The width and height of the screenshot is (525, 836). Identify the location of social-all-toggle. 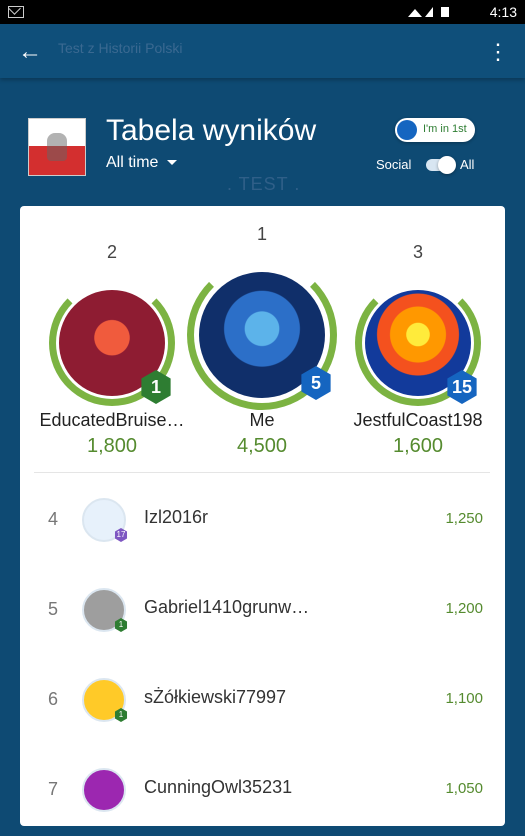
(441, 165).